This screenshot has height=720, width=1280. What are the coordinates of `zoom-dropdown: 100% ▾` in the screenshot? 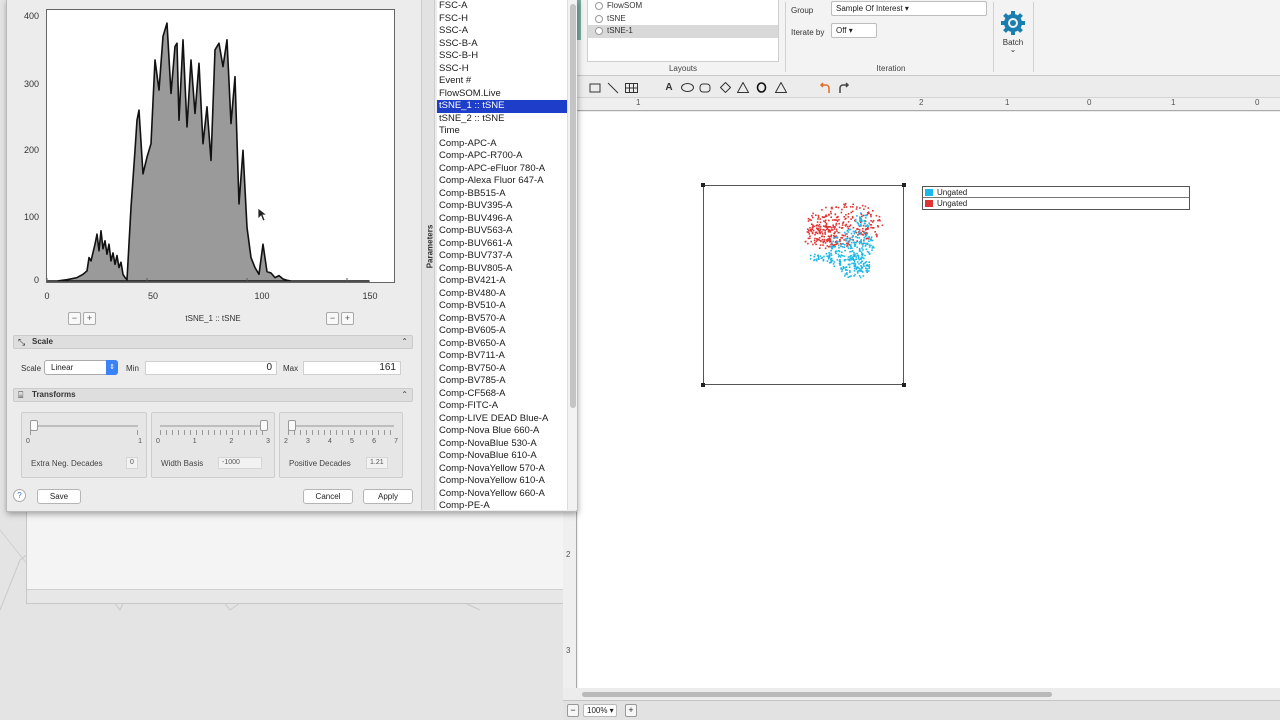 It's located at (600, 710).